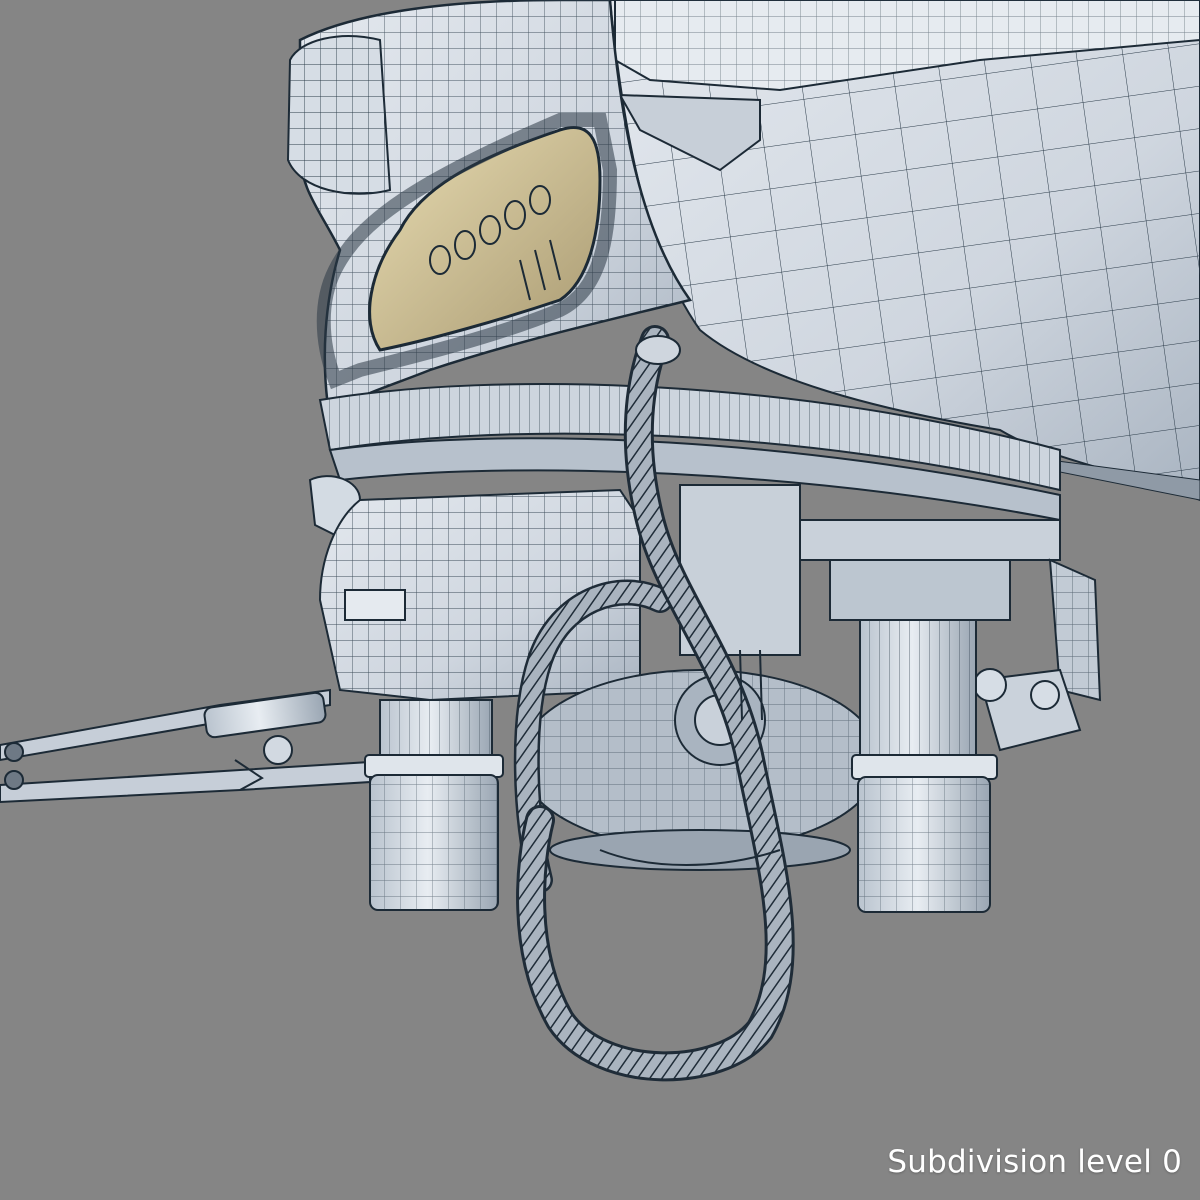  What do you see at coordinates (1027, 710) in the screenshot?
I see `right-actuator` at bounding box center [1027, 710].